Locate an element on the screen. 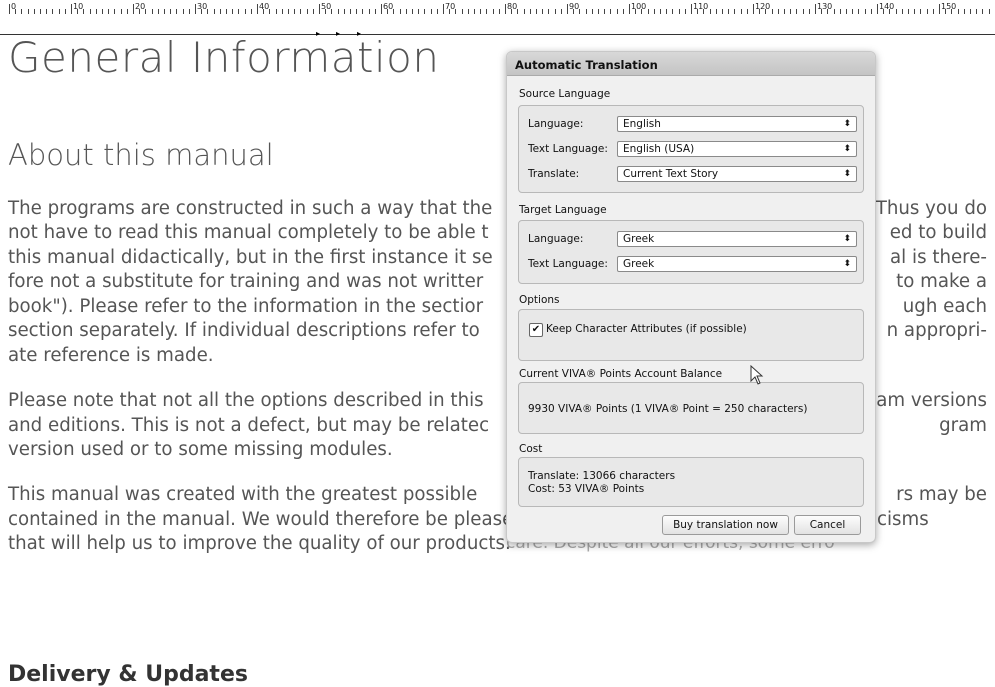  source-language-label: Source Language is located at coordinates (565, 94).